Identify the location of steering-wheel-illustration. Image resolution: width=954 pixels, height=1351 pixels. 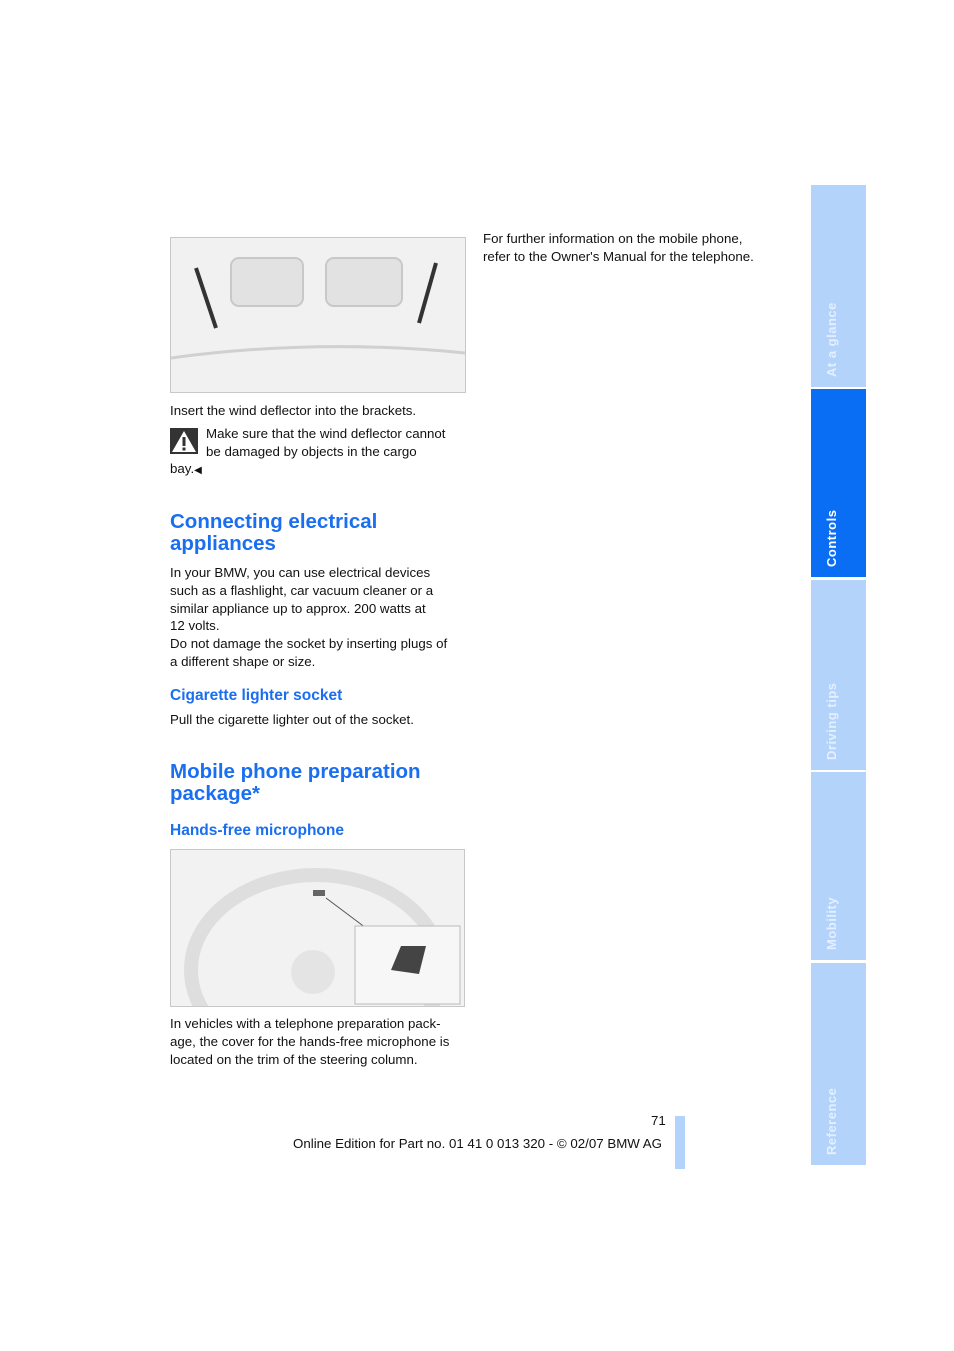
(317, 928).